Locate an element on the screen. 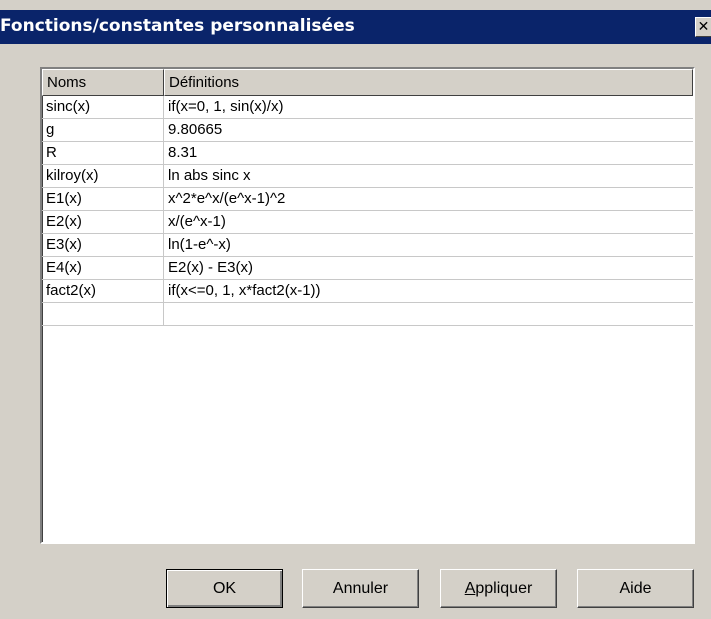 Image resolution: width=711 pixels, height=619 pixels. column-header-names: Noms is located at coordinates (103, 82).